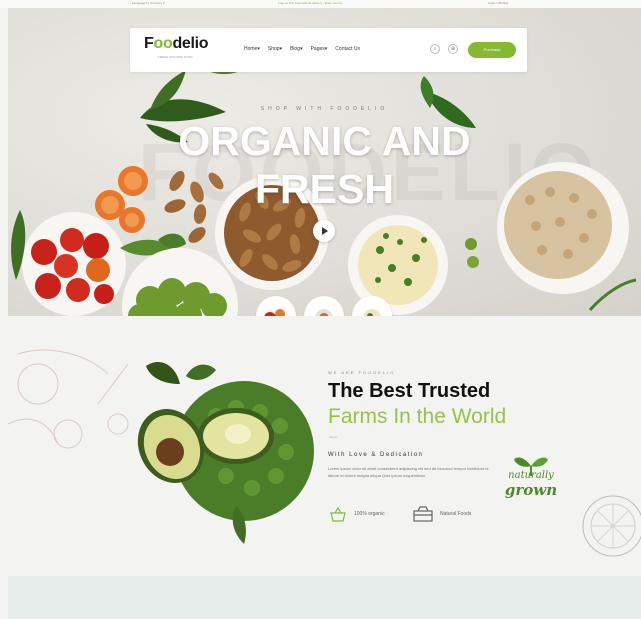 The height and width of the screenshot is (619, 641). I want to click on dedication-heading: With Love & Dedication, so click(376, 455).